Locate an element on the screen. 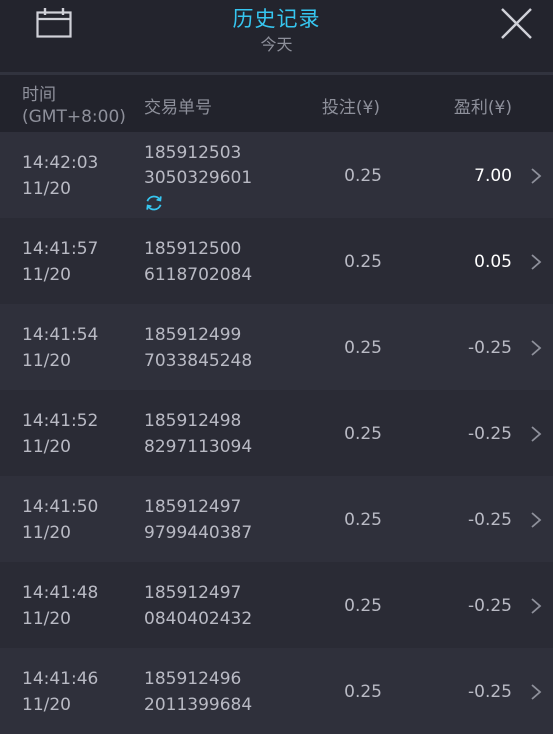 The image size is (553, 734). row-order-number-part1: 185912503 is located at coordinates (193, 153).